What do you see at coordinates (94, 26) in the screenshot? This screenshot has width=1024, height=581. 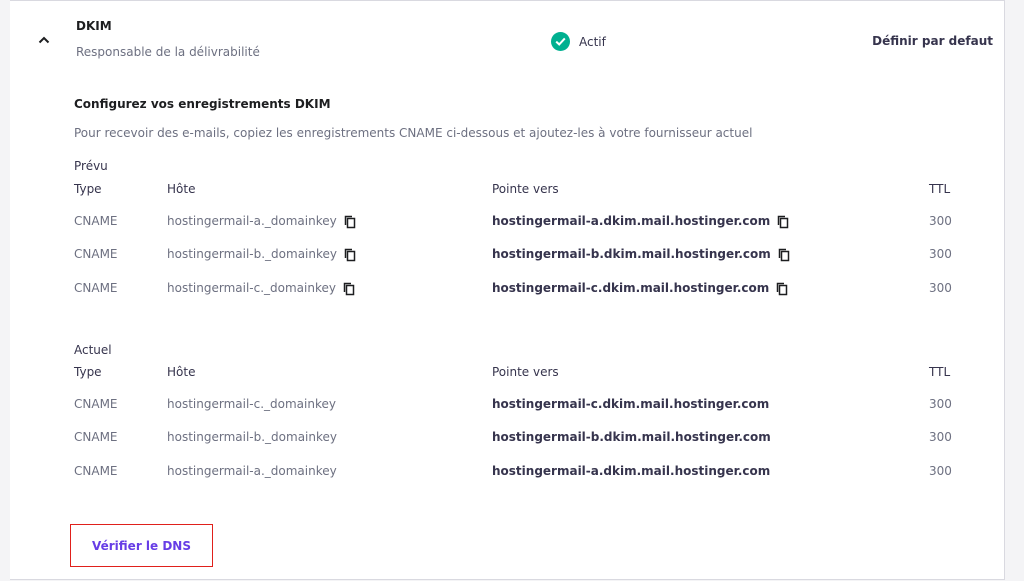 I see `record-title: DKIM` at bounding box center [94, 26].